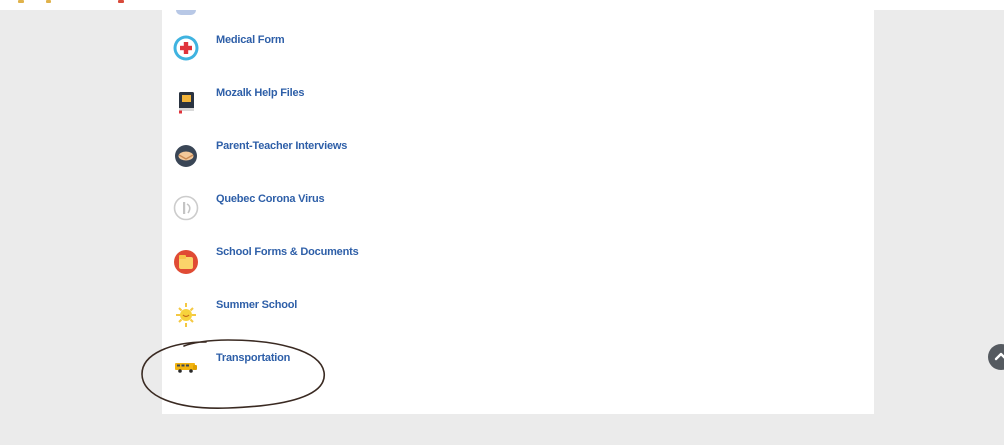 This screenshot has width=1004, height=445. What do you see at coordinates (260, 93) in the screenshot?
I see `link-label: Mozalk Help Files` at bounding box center [260, 93].